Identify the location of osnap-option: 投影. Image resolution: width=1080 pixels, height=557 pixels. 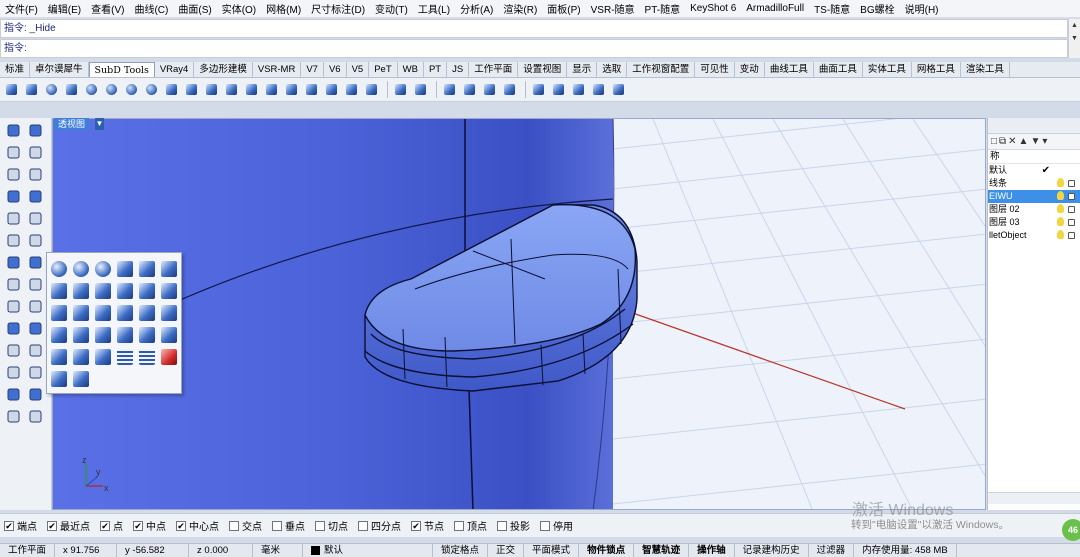
(513, 525).